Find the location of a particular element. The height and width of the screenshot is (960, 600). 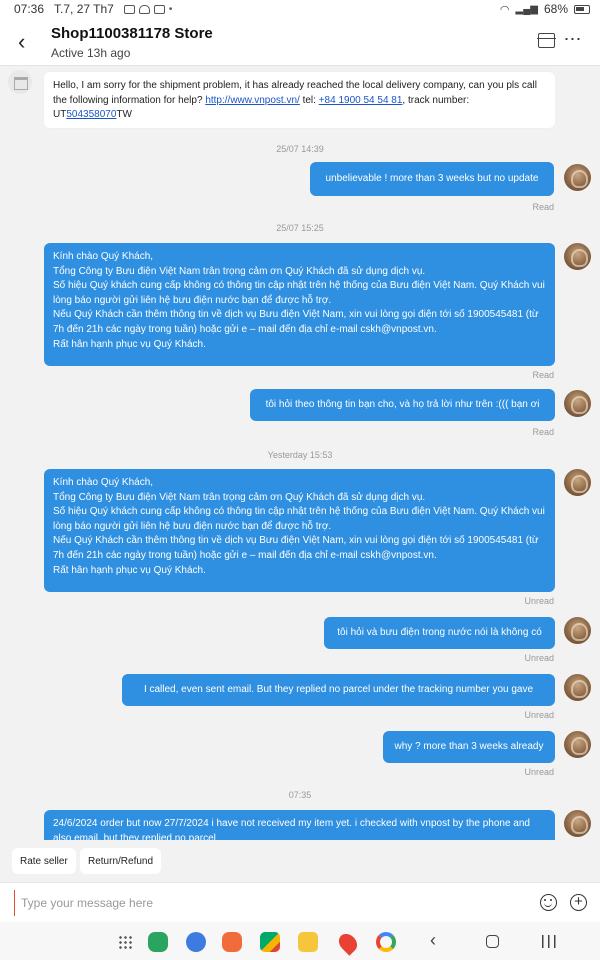

message-composer: + is located at coordinates (300, 902).